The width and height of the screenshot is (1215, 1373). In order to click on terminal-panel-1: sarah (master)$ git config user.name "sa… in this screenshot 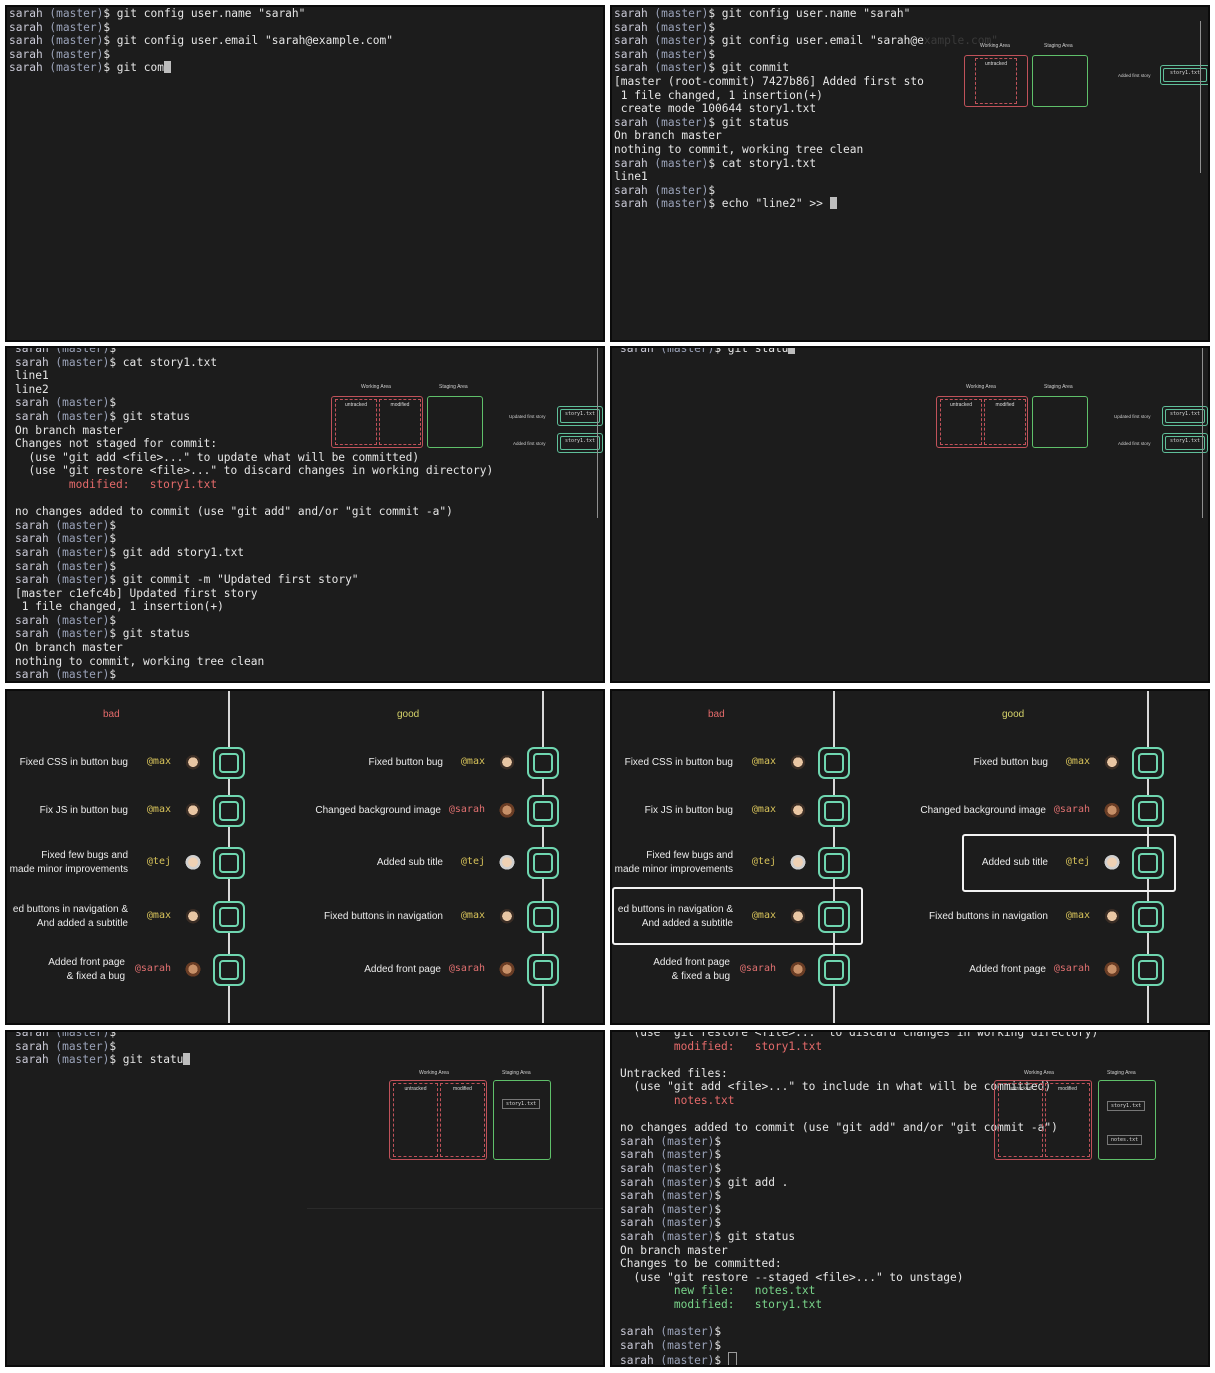, I will do `click(305, 173)`.